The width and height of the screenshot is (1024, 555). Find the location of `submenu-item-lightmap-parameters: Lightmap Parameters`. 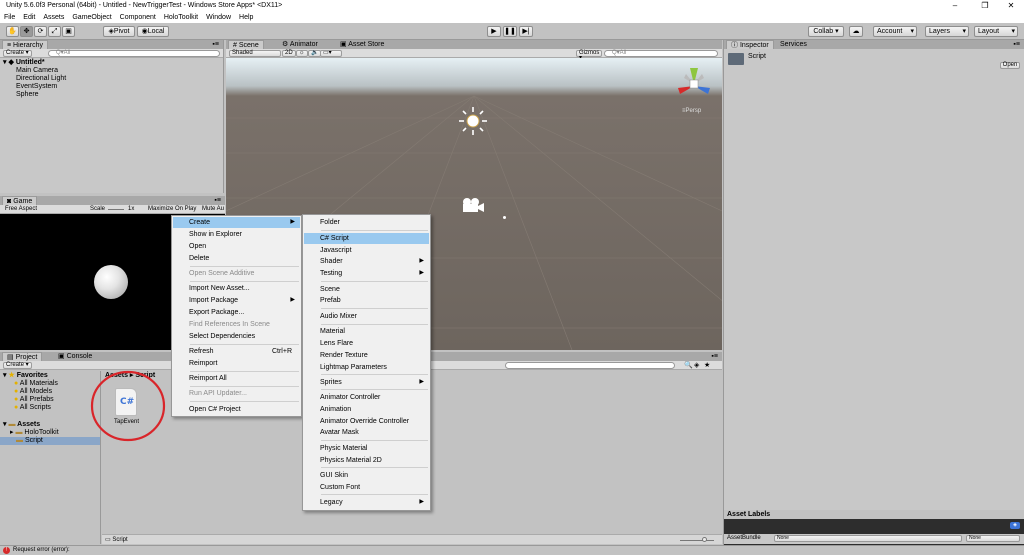

submenu-item-lightmap-parameters: Lightmap Parameters is located at coordinates (366, 367).